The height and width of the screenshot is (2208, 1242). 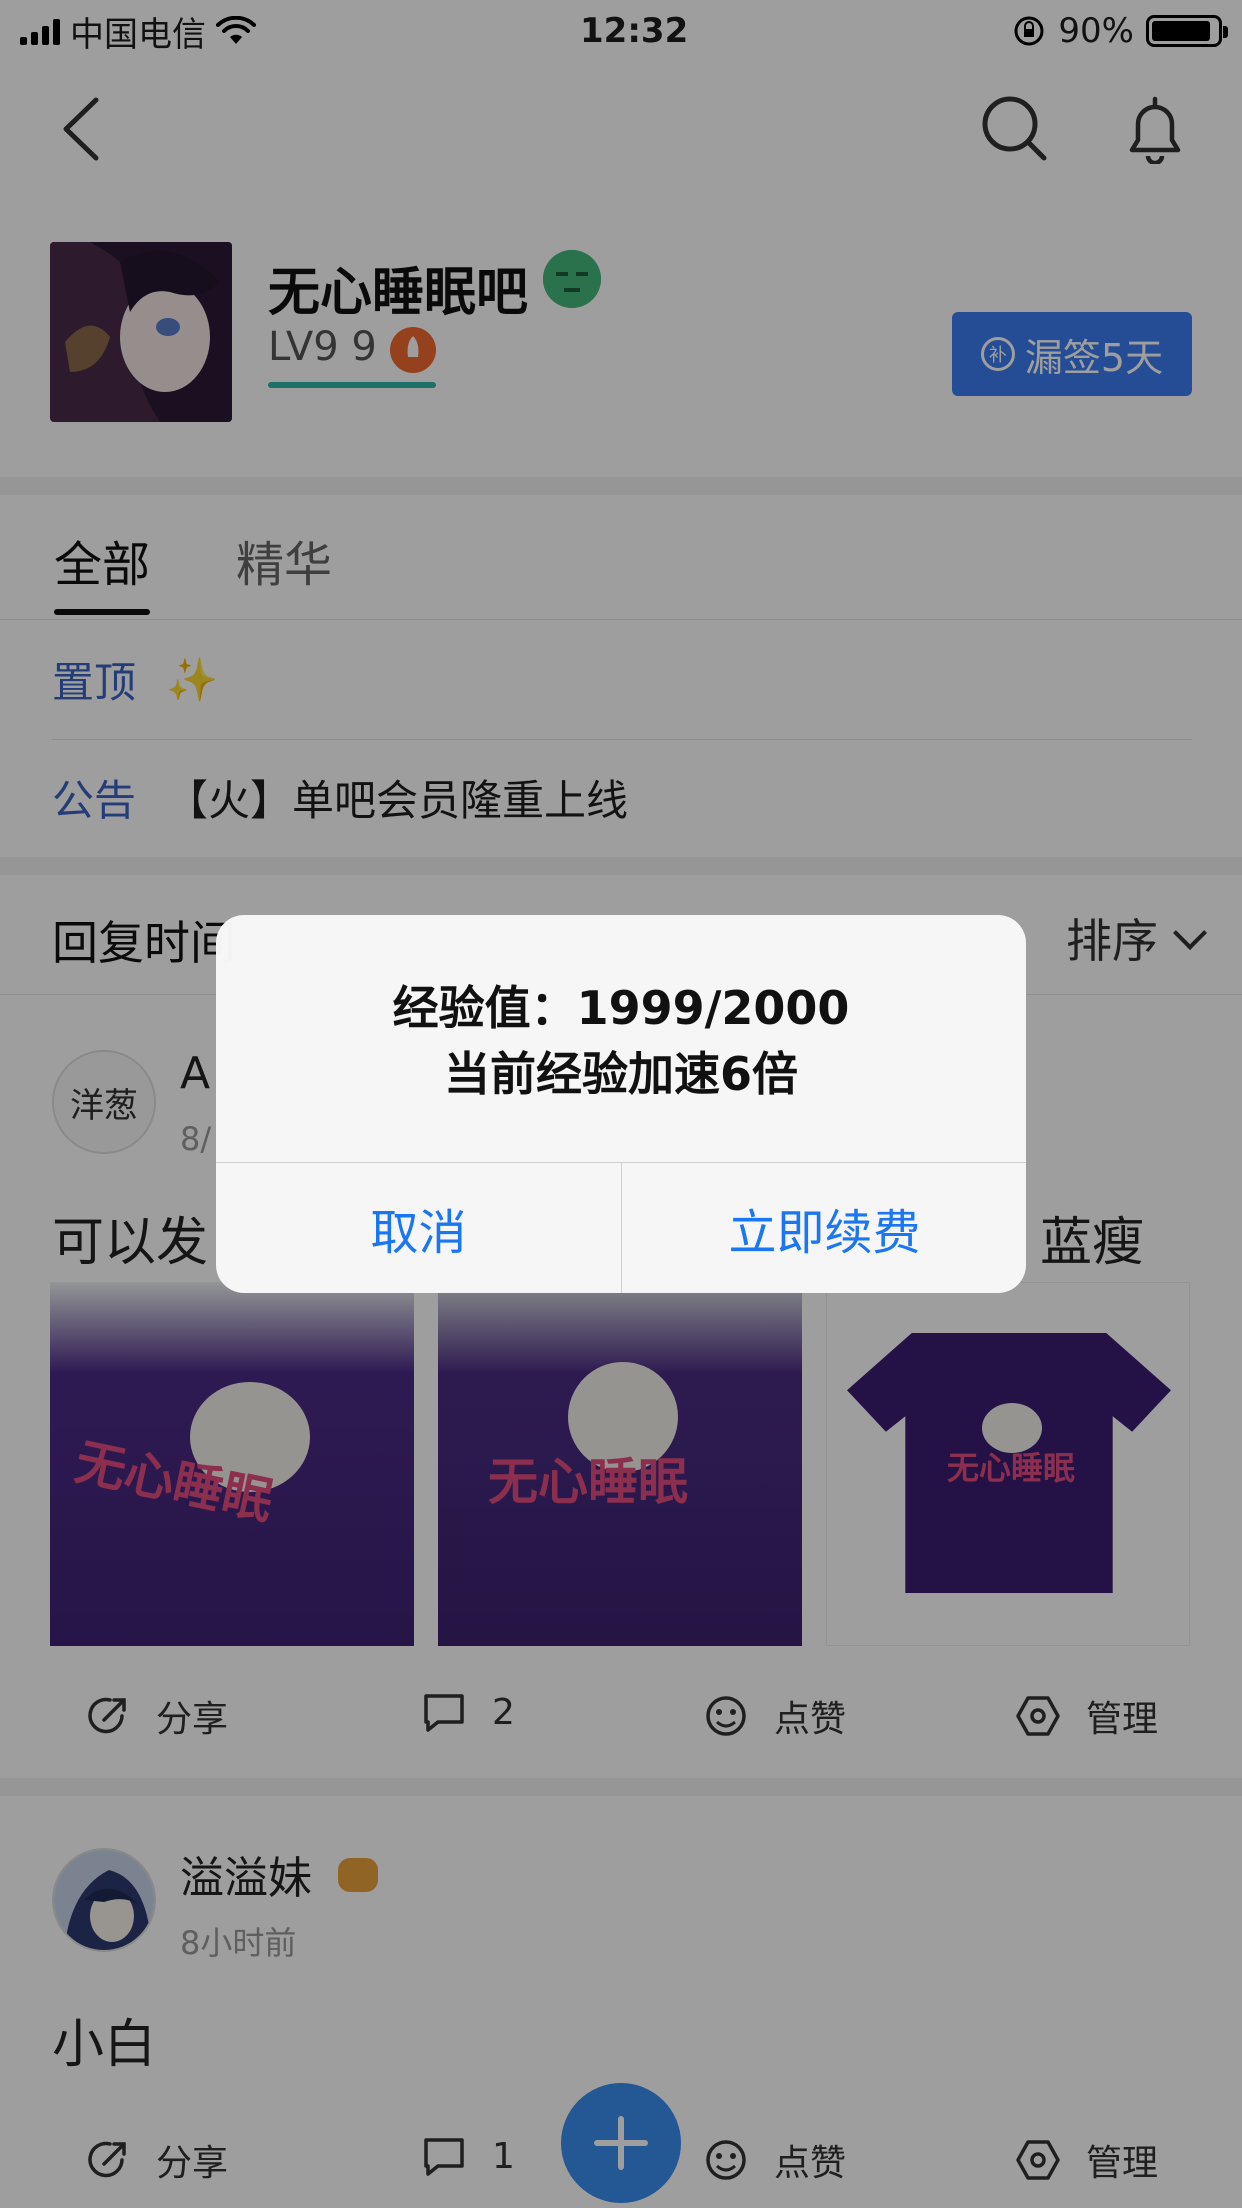 What do you see at coordinates (620, 1074) in the screenshot?
I see `alert-line-boost: 当前经验加速6倍` at bounding box center [620, 1074].